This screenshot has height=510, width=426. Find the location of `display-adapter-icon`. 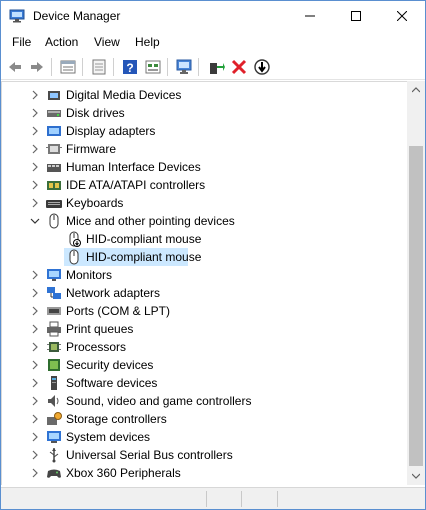

display-adapter-icon is located at coordinates (54, 131).